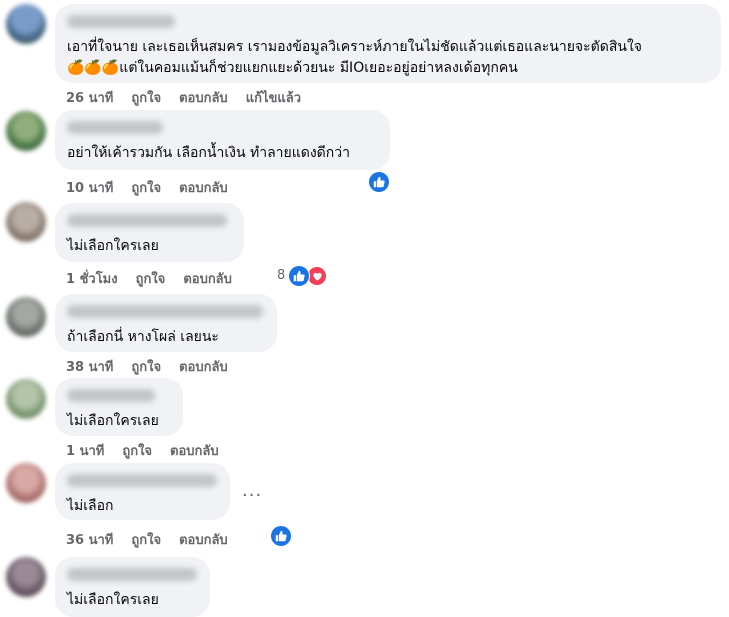  I want to click on edited-label: แก้ไขแล้ว, so click(273, 97).